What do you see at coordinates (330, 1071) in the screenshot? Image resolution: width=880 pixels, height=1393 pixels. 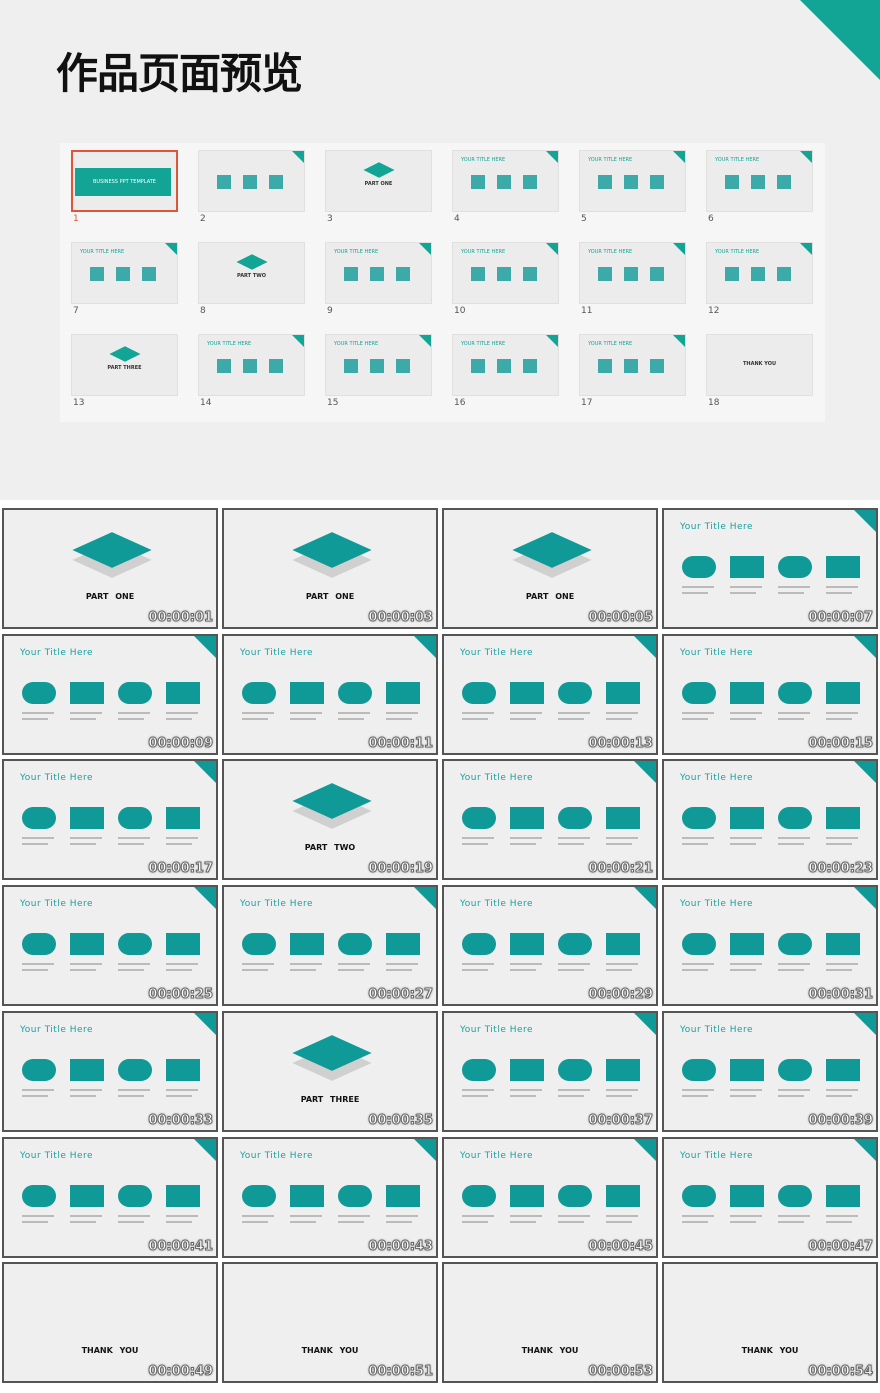 I see `video-frame: PART THREE 00:00:35` at bounding box center [330, 1071].